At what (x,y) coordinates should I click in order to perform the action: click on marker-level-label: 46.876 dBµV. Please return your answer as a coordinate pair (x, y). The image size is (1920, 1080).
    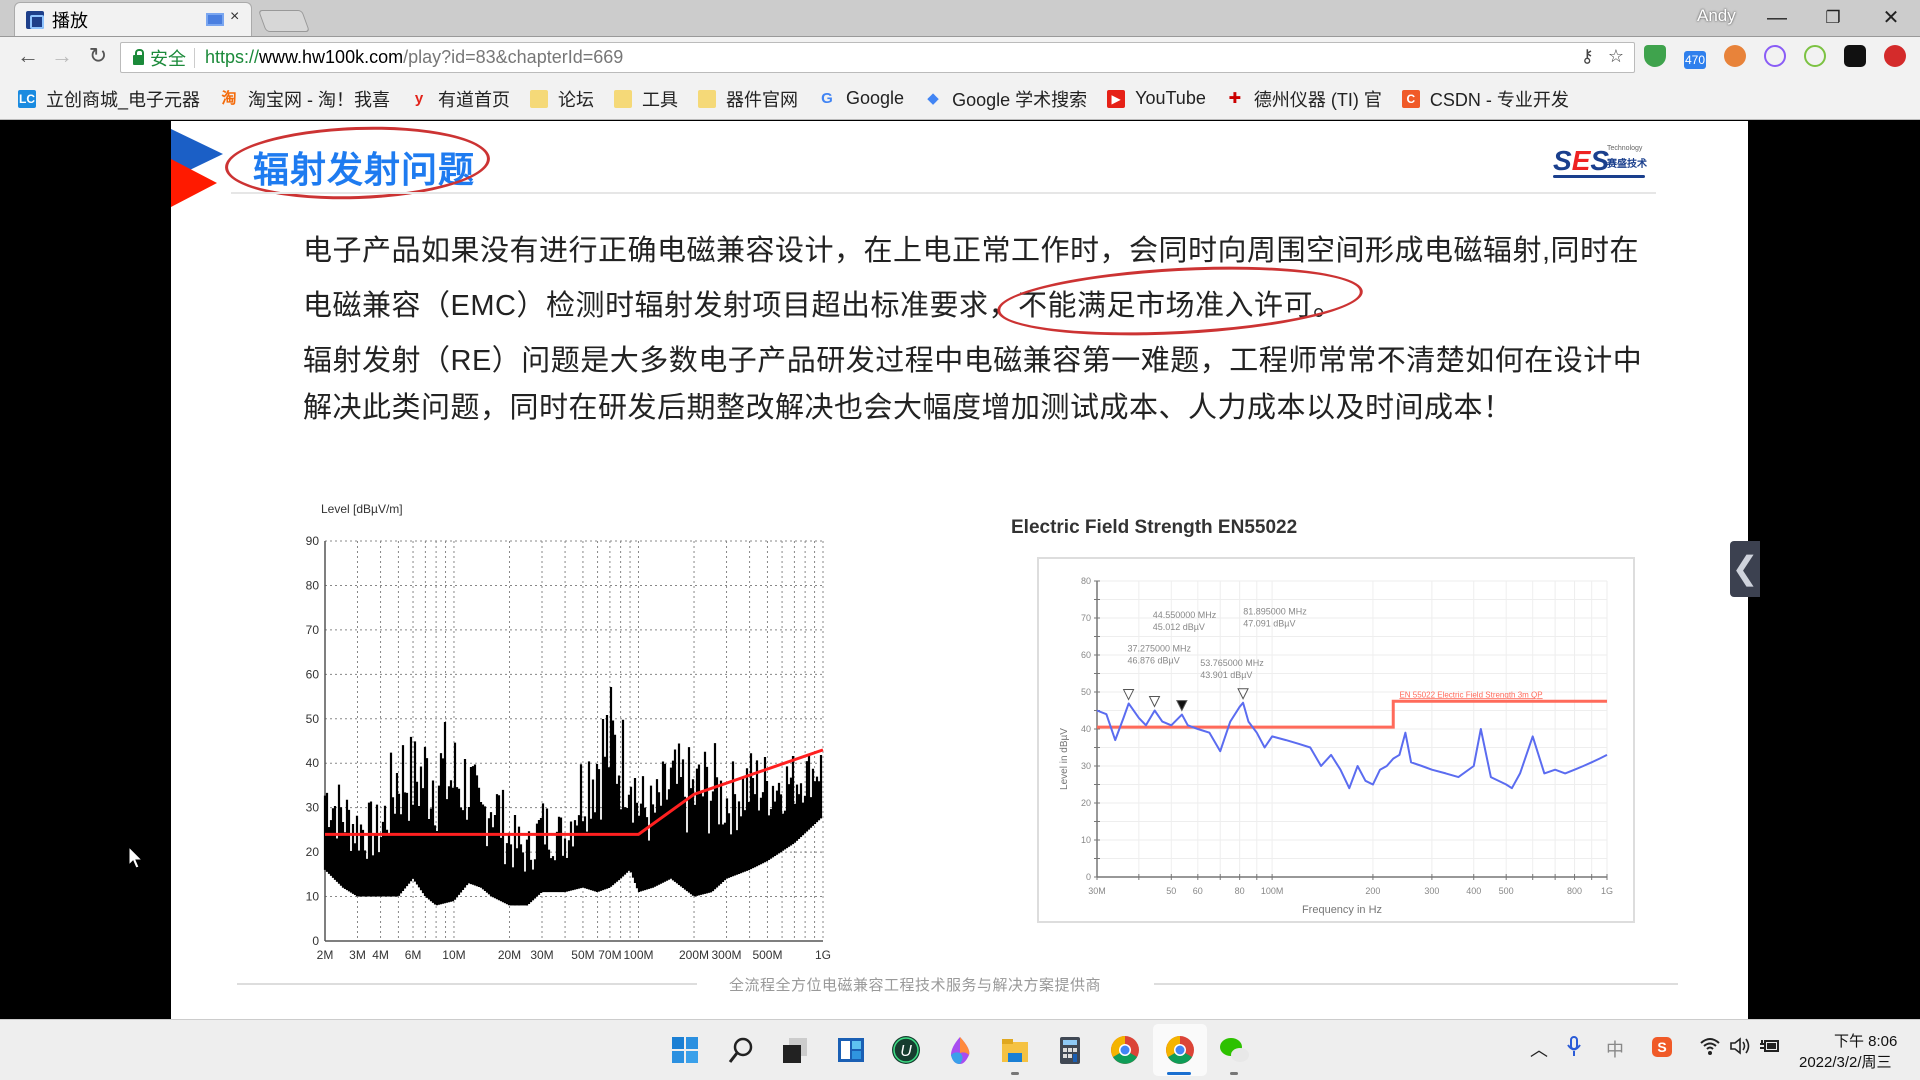
    Looking at the image, I should click on (1154, 660).